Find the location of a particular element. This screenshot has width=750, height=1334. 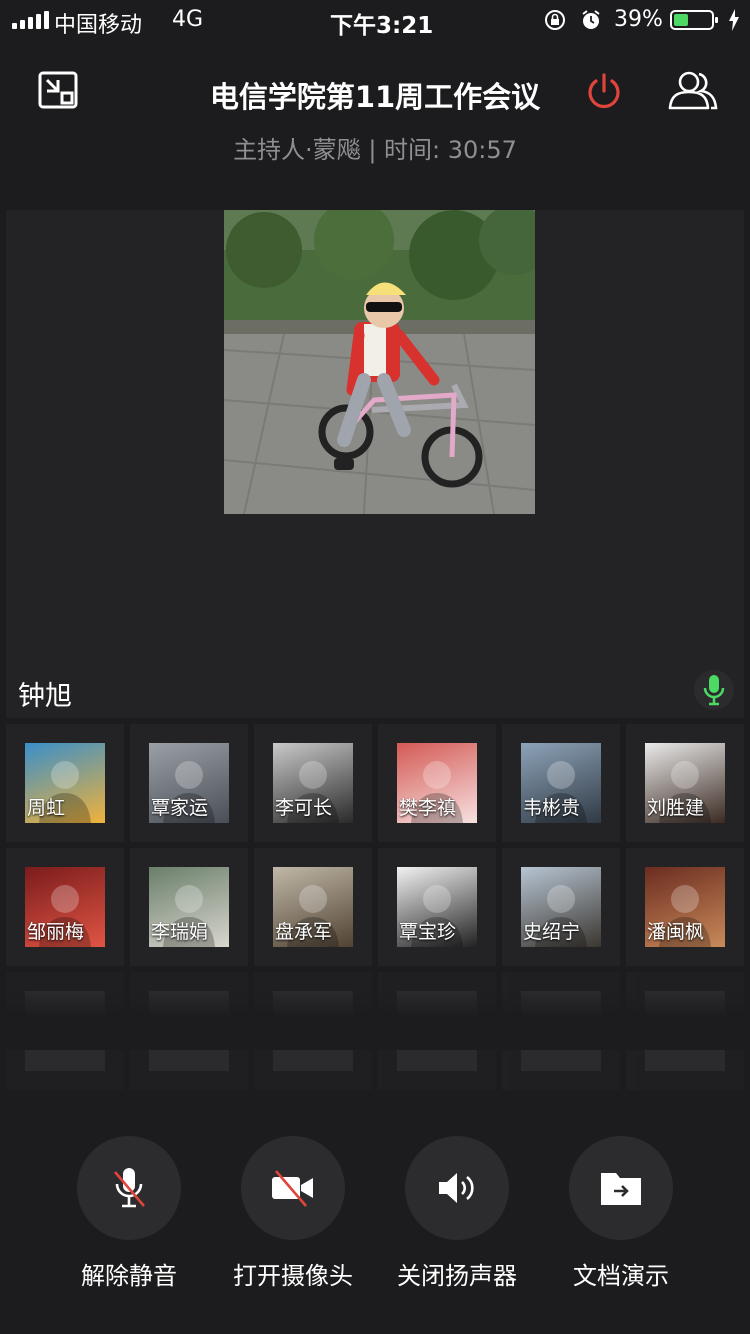

participant-tile: 李瑞娟 is located at coordinates (189, 907).